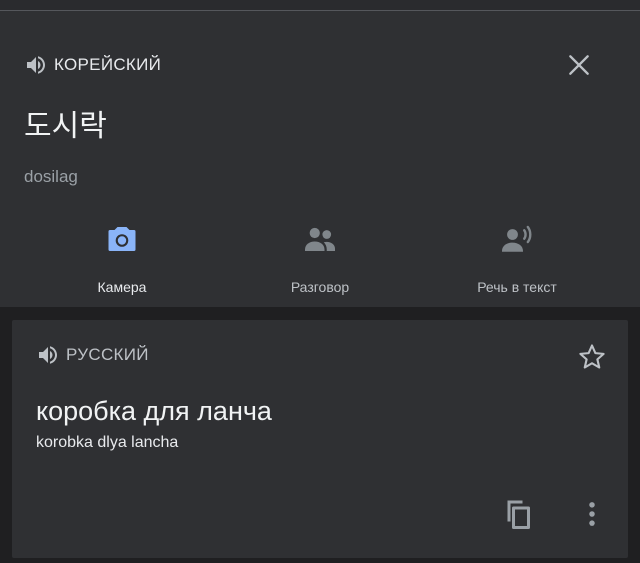  What do you see at coordinates (579, 65) in the screenshot?
I see `close-icon` at bounding box center [579, 65].